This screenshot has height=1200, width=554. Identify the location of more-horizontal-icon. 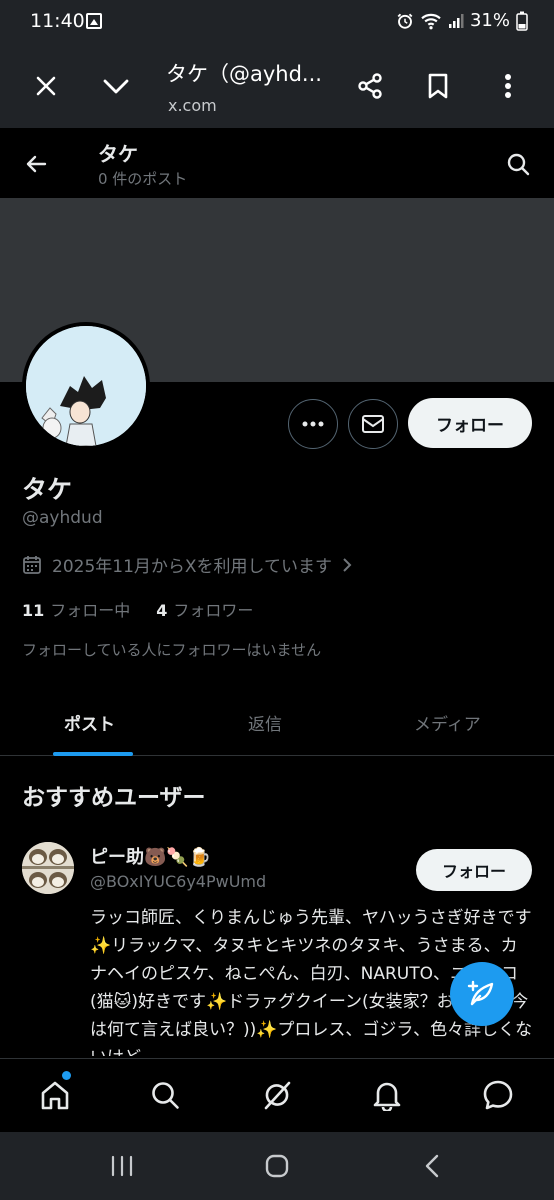
(313, 424).